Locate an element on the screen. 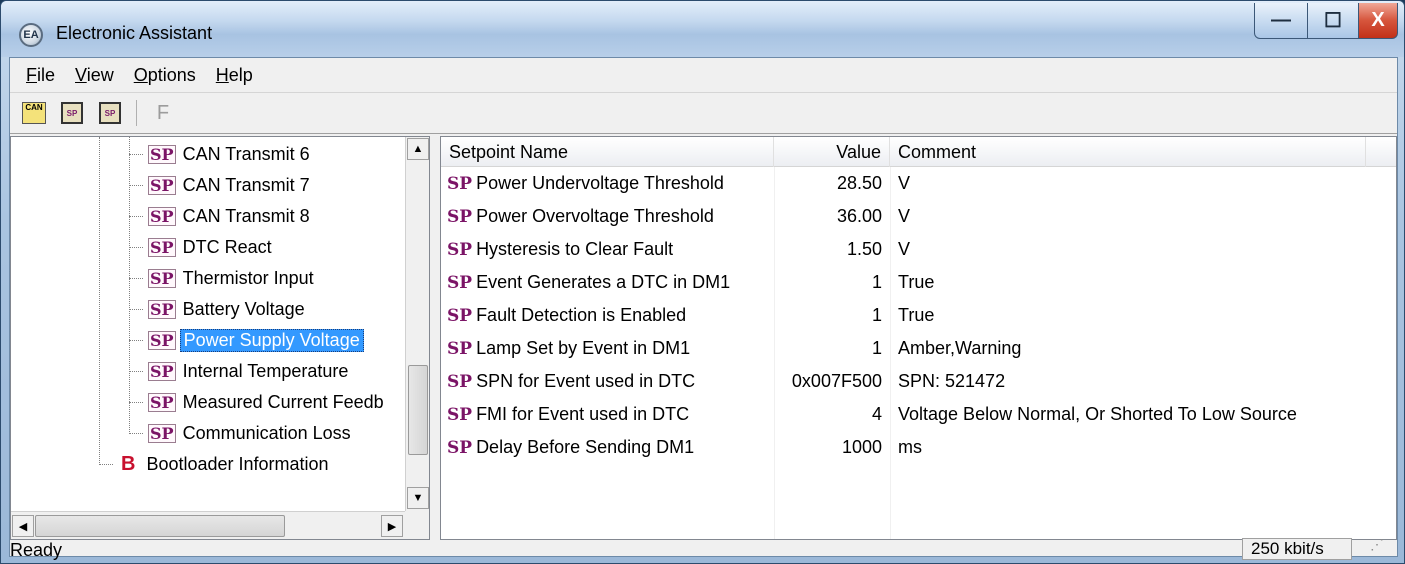  setpoint-name: FMI for Event used in DTC is located at coordinates (583, 414).